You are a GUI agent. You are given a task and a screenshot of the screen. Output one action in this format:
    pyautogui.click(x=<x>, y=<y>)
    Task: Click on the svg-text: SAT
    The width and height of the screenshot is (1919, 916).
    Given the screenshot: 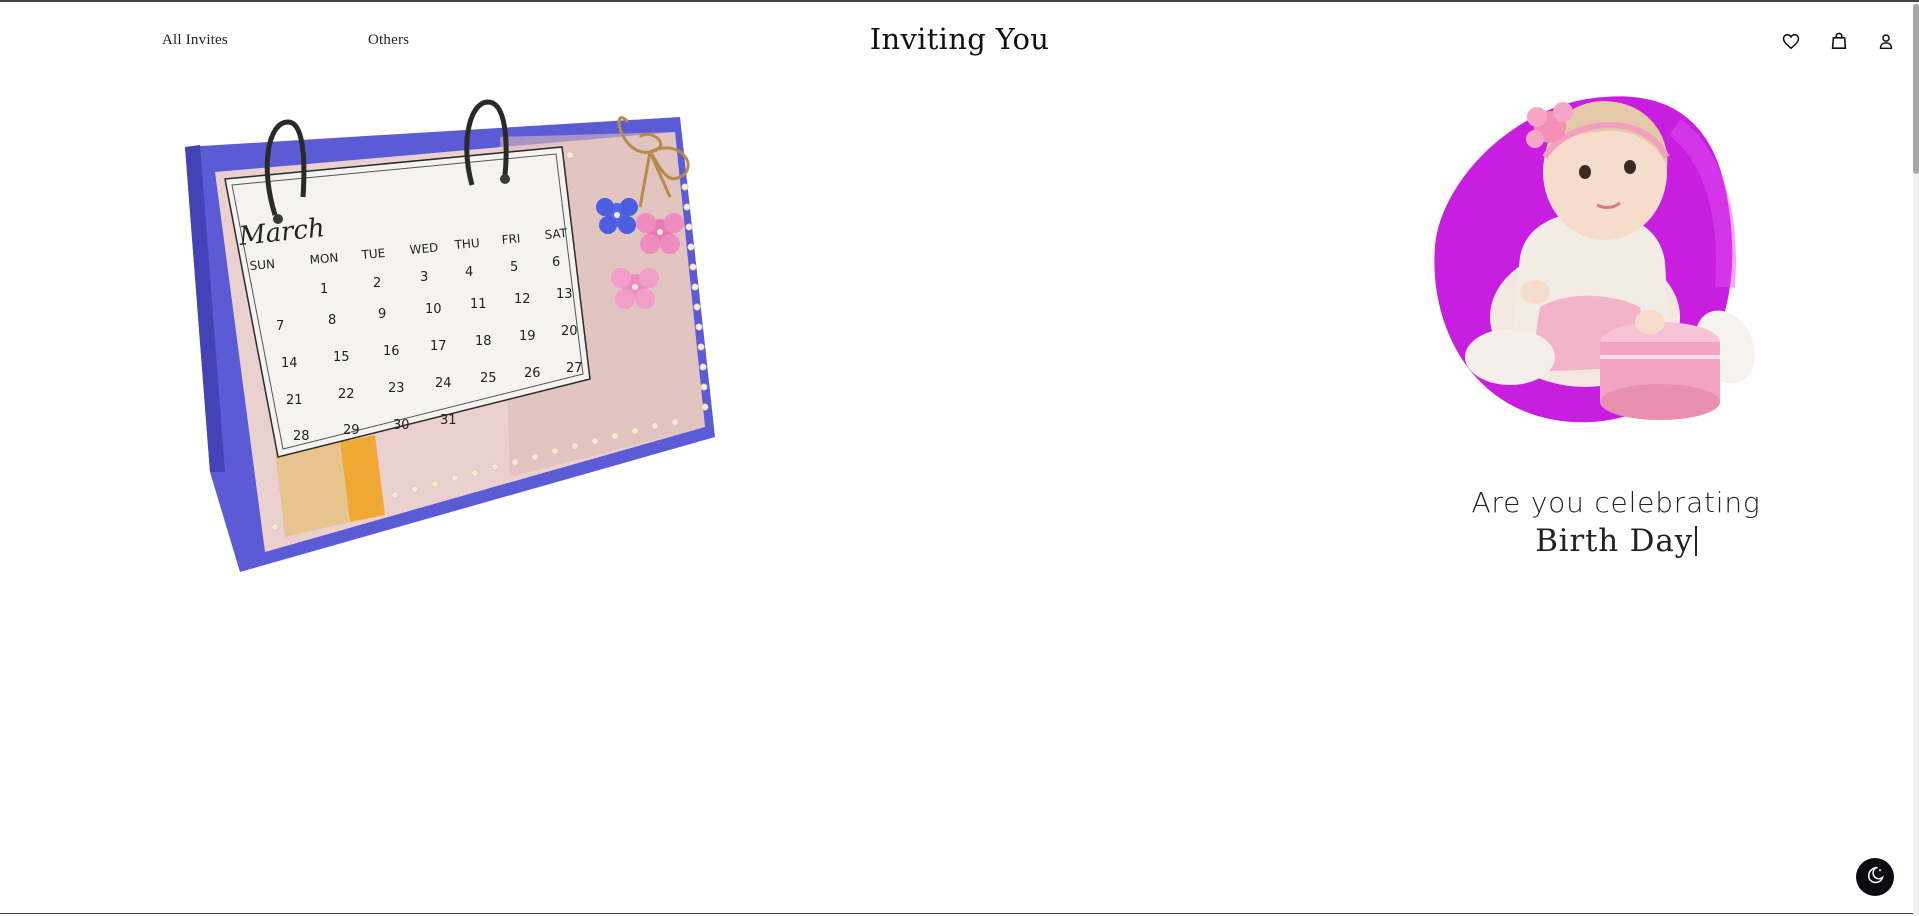 What is the action you would take?
    pyautogui.click(x=556, y=234)
    